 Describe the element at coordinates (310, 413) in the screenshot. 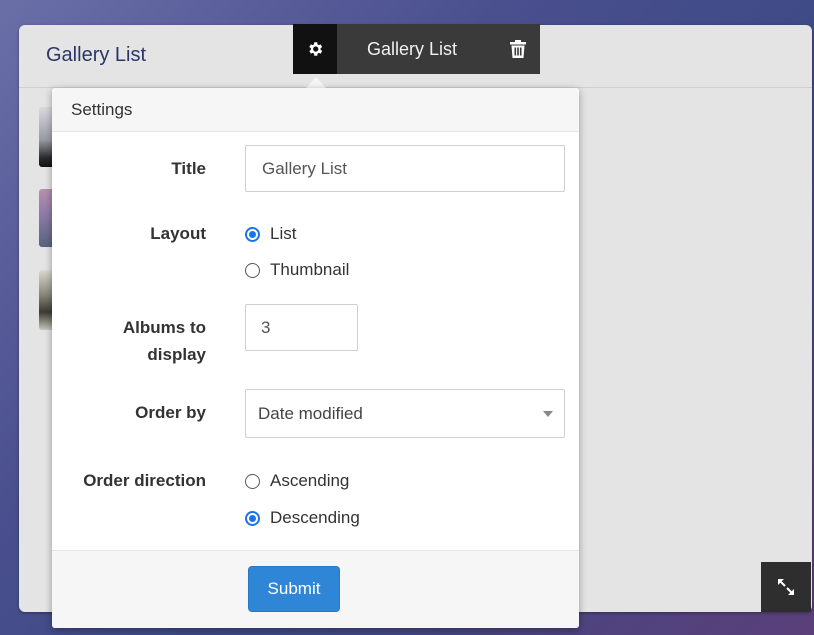

I see `order-by-value: Date modified` at that location.